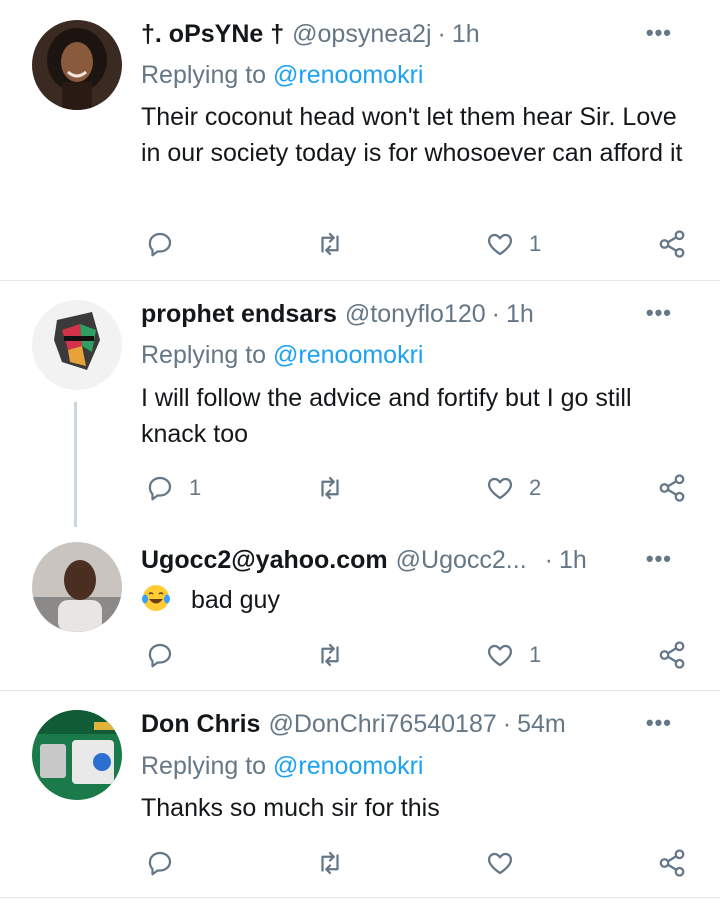 The height and width of the screenshot is (900, 720). Describe the element at coordinates (360, 897) in the screenshot. I see `divider` at that location.